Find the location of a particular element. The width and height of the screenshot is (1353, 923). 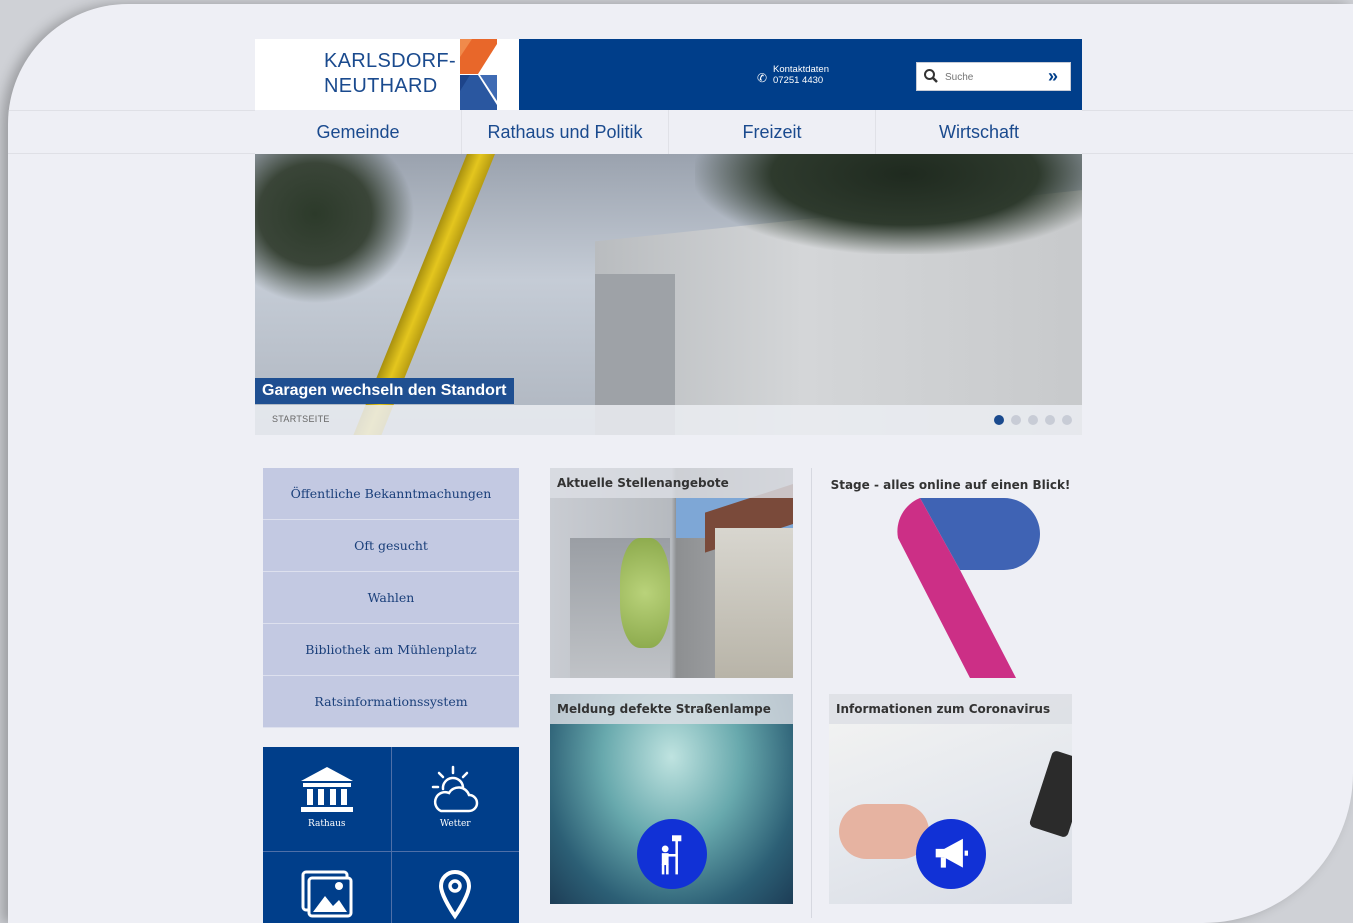

street-lamp-icon is located at coordinates (671, 855).